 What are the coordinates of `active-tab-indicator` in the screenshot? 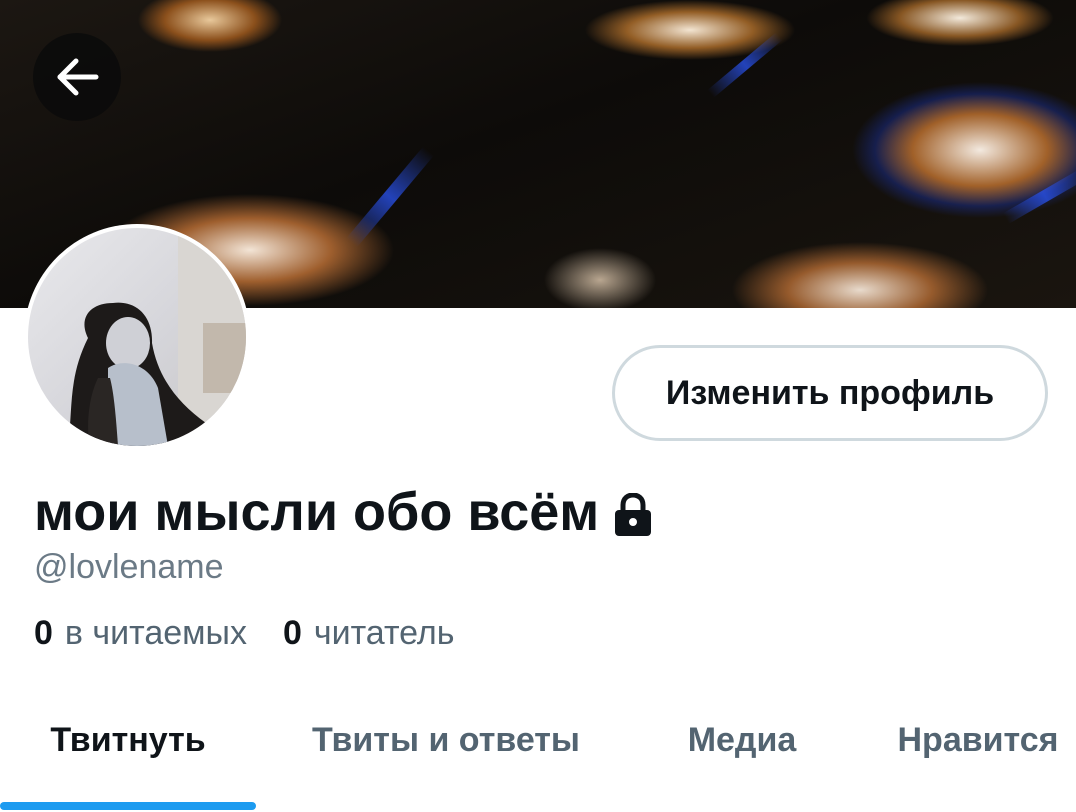 It's located at (128, 806).